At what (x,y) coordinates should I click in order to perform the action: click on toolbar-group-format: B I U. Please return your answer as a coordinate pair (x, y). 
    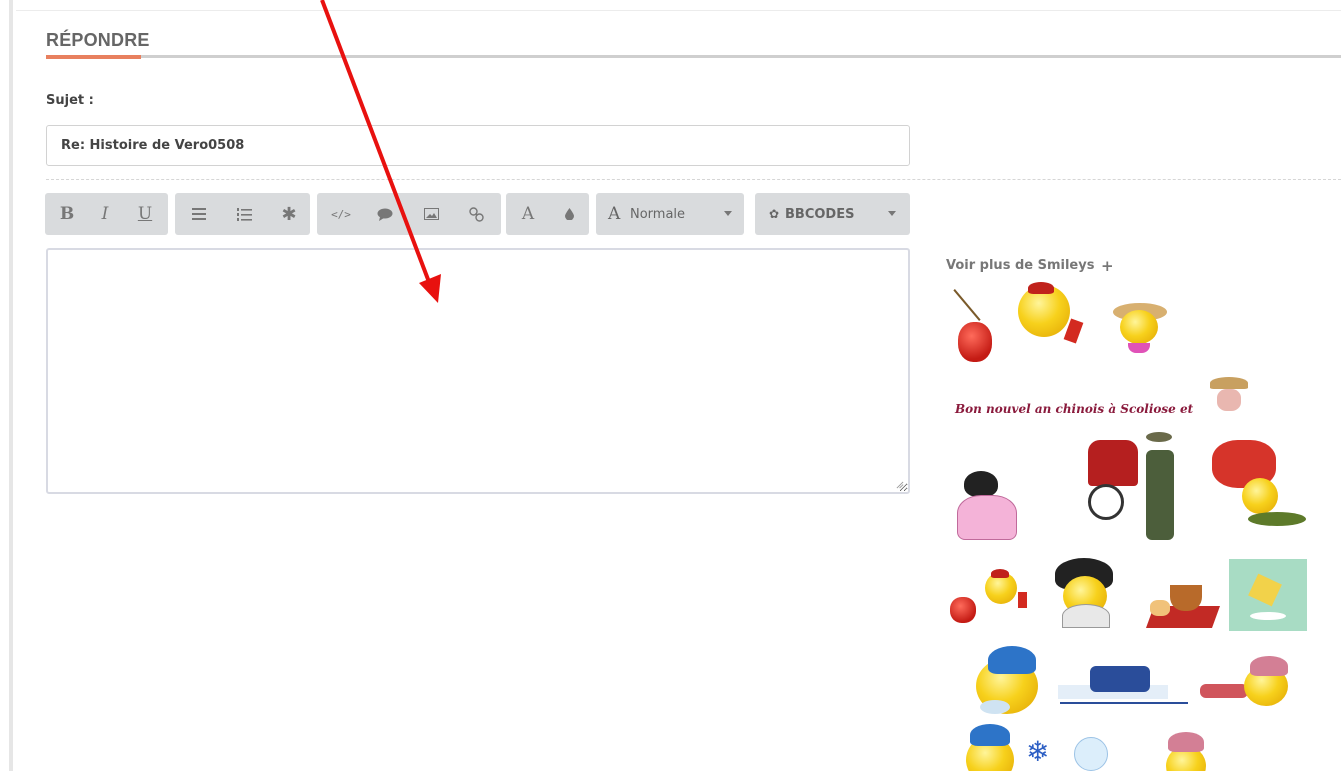
    Looking at the image, I should click on (106, 214).